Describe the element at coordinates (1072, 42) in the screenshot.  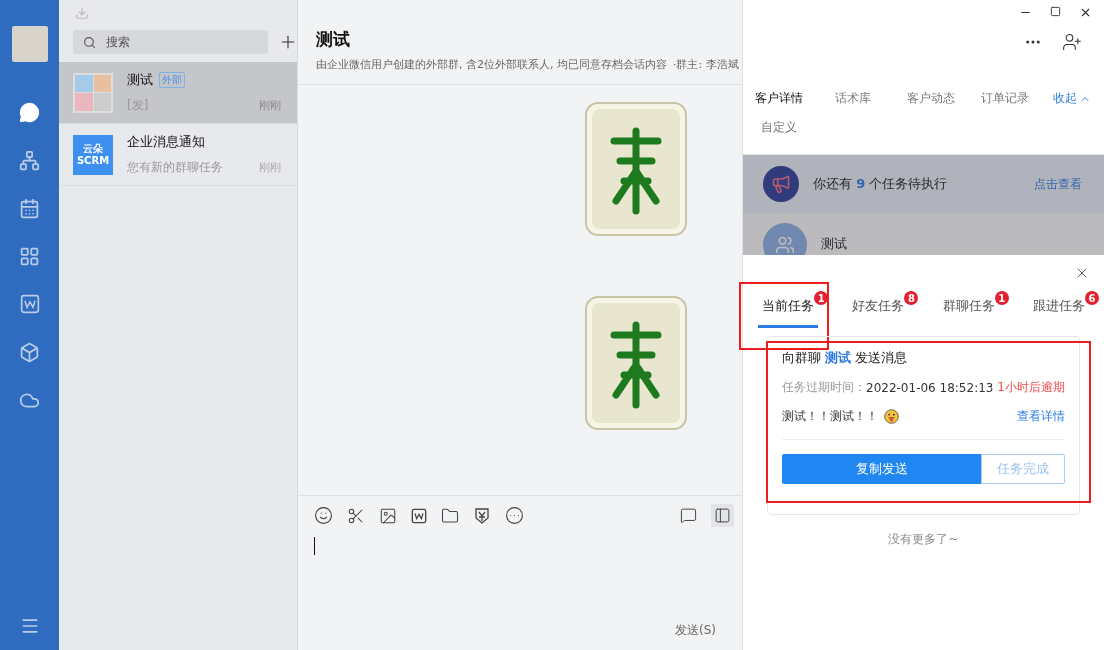
I see `add-member-icon` at that location.